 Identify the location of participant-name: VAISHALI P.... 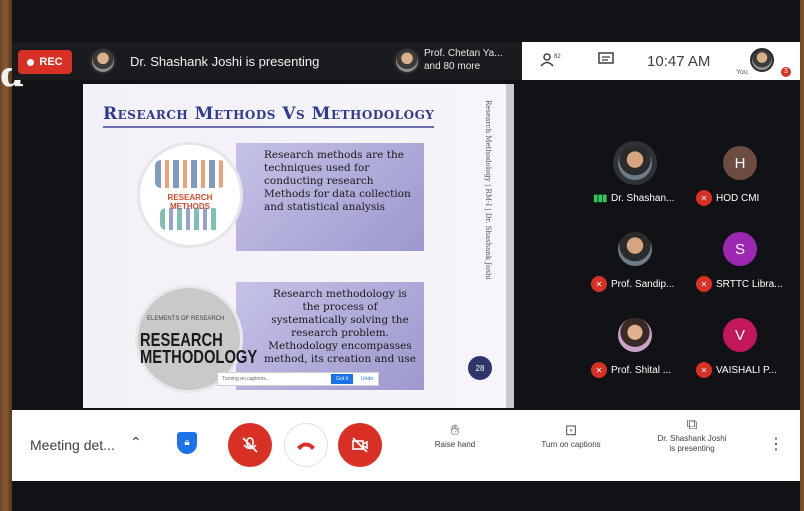
(746, 370).